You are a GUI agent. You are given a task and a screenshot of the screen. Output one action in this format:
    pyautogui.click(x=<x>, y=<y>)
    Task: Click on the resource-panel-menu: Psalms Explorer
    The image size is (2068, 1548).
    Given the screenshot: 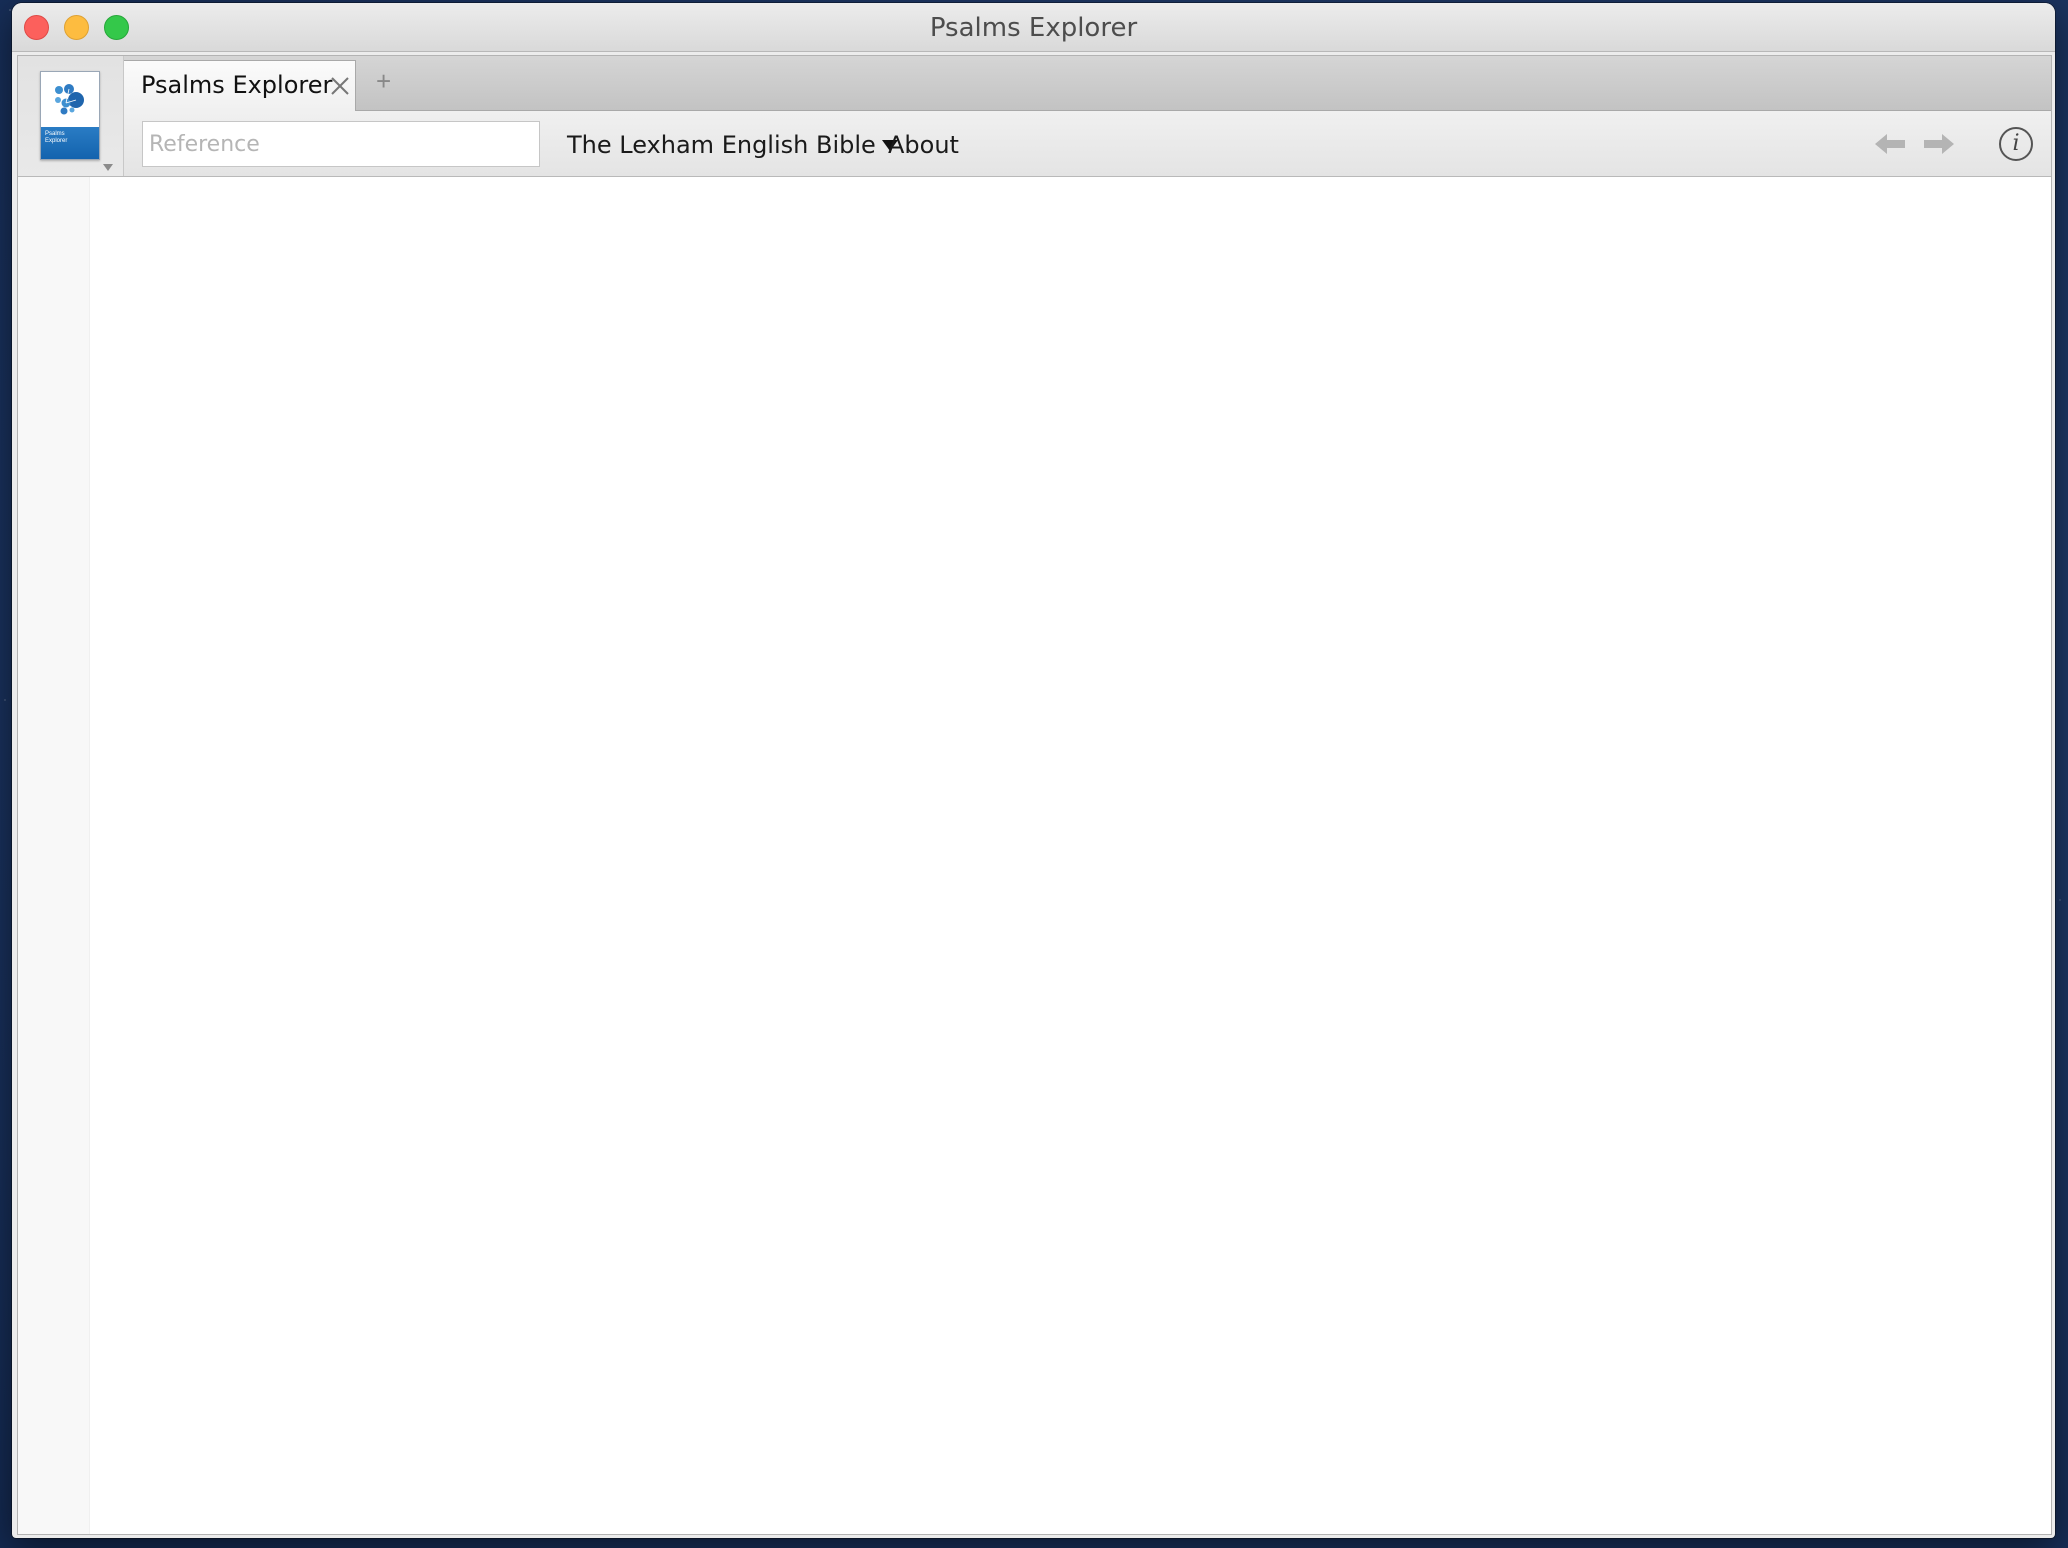 What is the action you would take?
    pyautogui.click(x=71, y=116)
    